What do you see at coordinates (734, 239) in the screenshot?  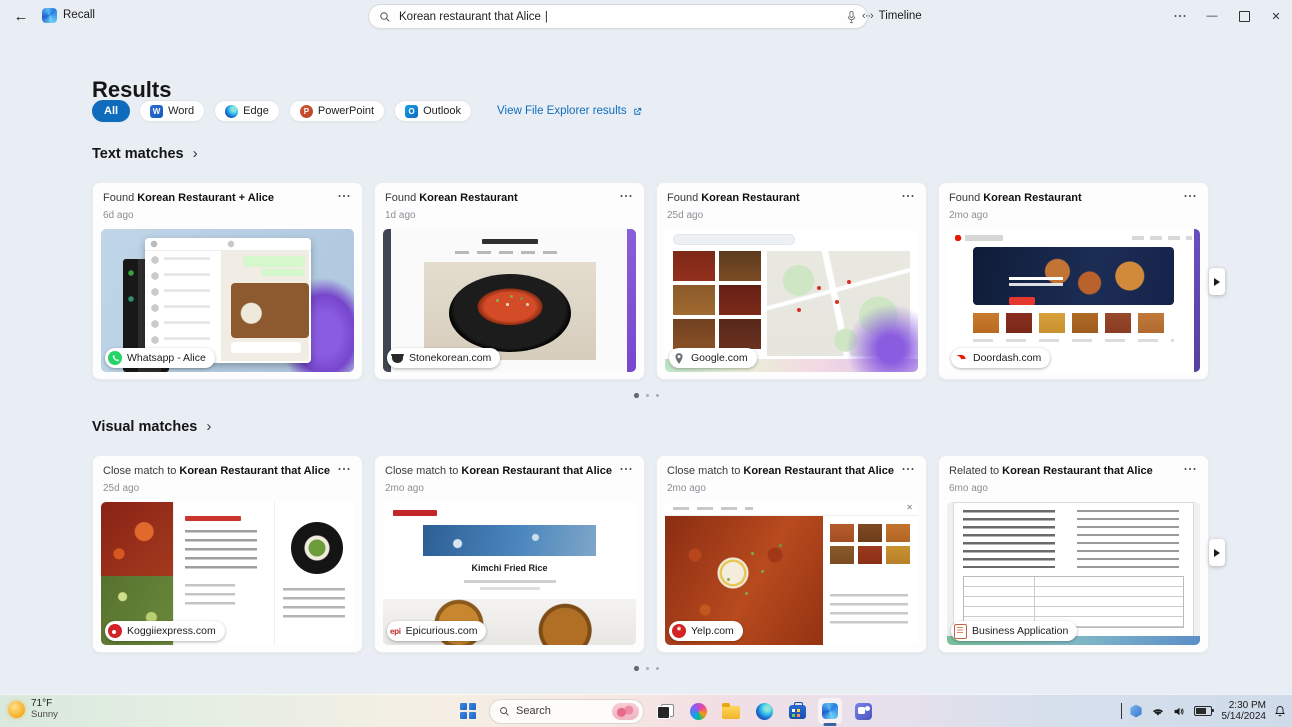 I see `art-search-bar` at bounding box center [734, 239].